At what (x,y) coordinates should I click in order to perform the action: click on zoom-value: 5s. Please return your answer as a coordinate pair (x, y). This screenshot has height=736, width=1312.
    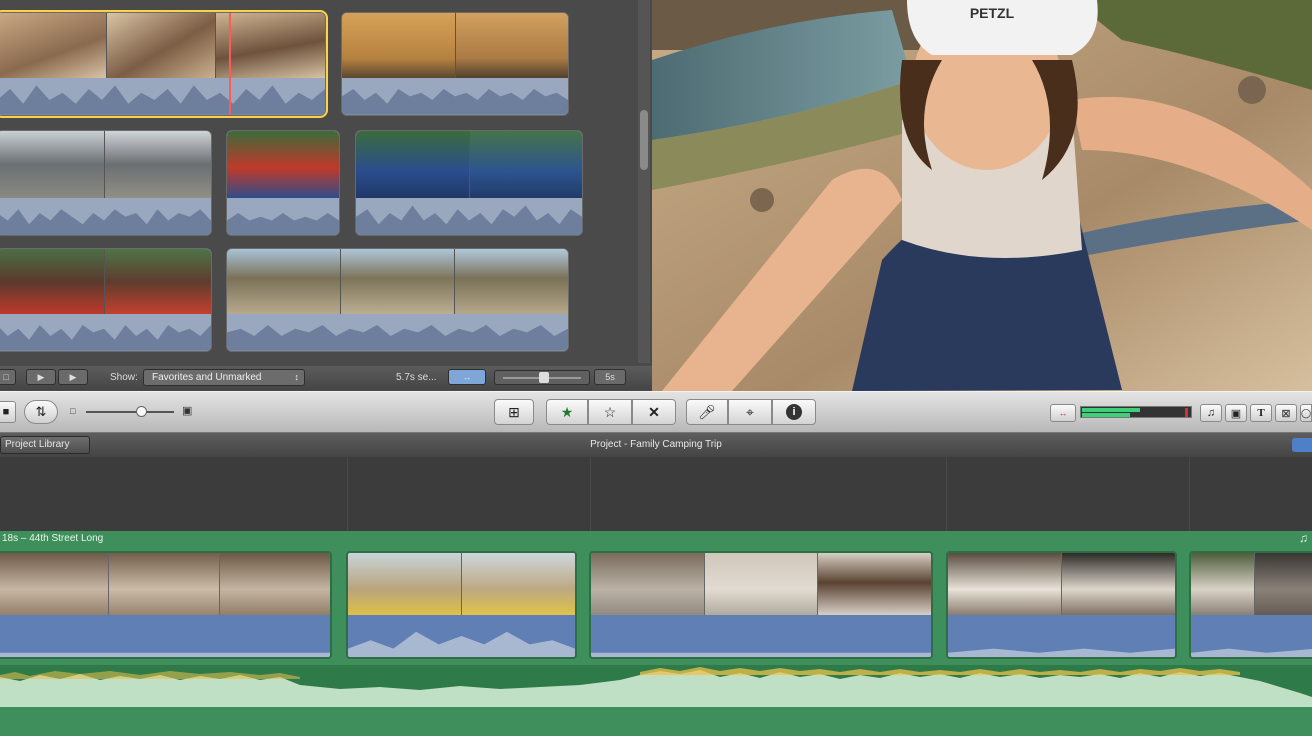
    Looking at the image, I should click on (610, 377).